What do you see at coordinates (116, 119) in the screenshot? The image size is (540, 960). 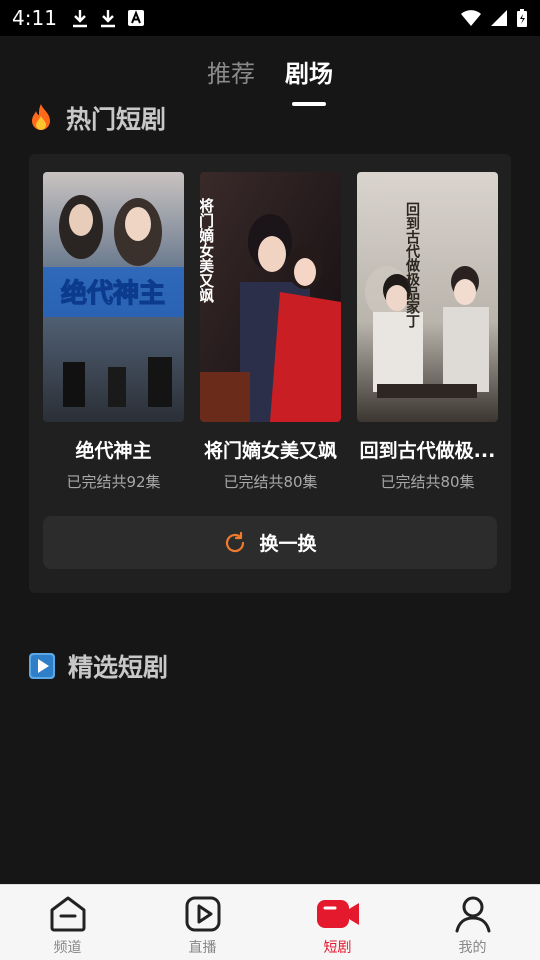 I see `hot-section-title: 热门短剧` at bounding box center [116, 119].